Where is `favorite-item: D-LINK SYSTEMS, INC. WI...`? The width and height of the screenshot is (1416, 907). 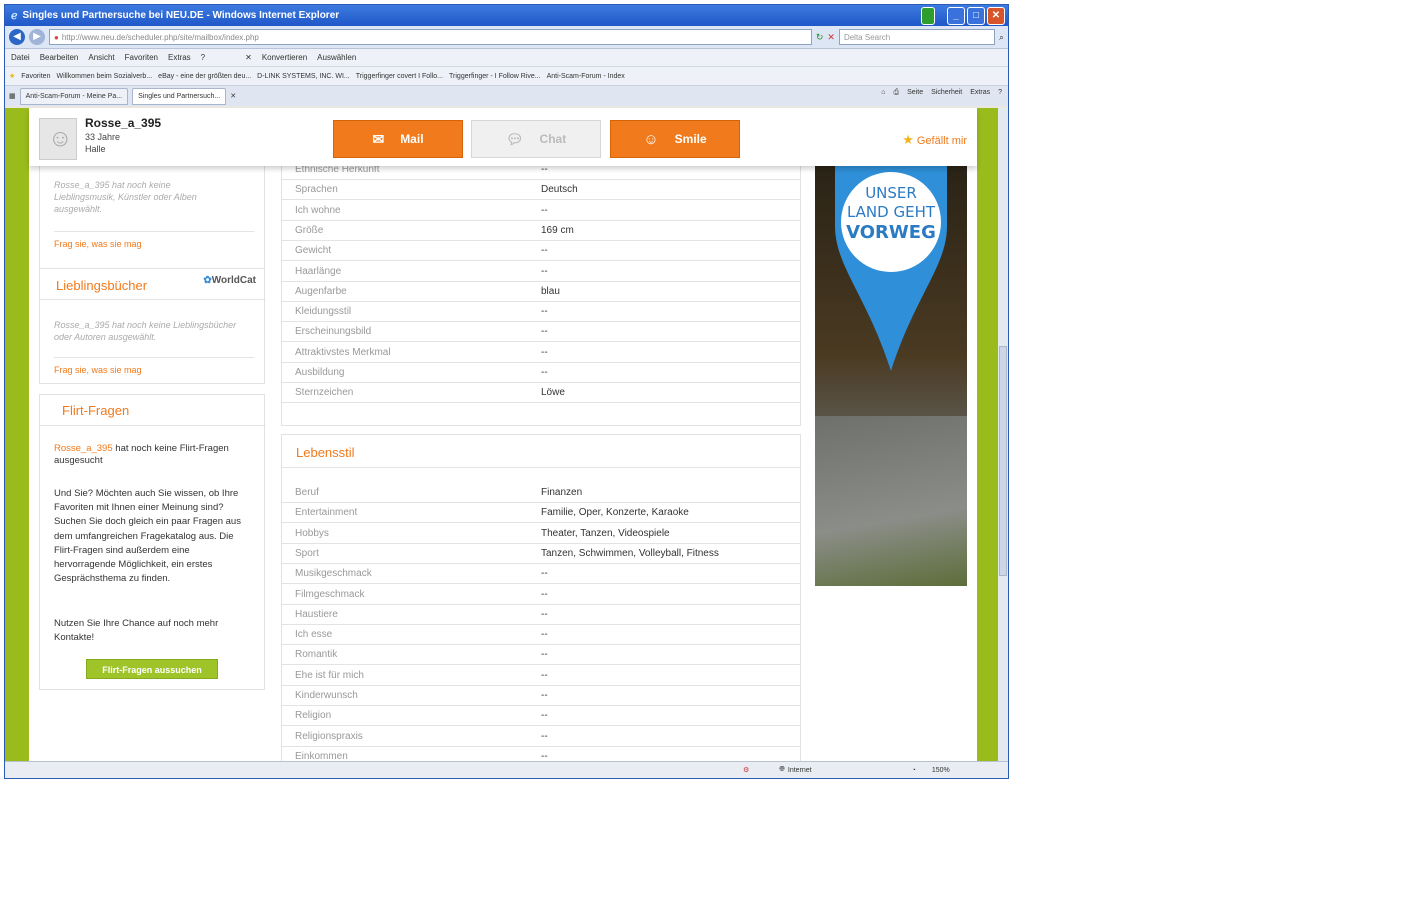
favorite-item: D-LINK SYSTEMS, INC. WI... is located at coordinates (303, 76).